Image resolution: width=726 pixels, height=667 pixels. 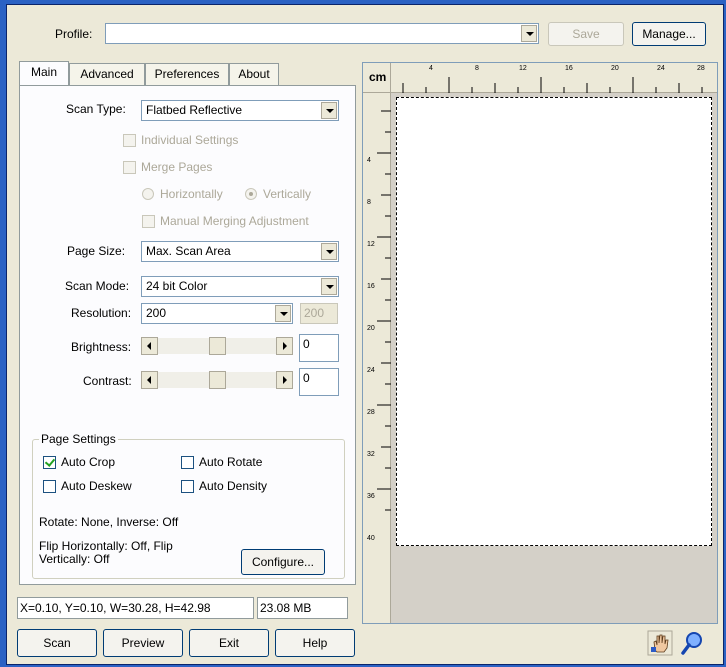 What do you see at coordinates (431, 68) in the screenshot?
I see `top-tick-label: 4` at bounding box center [431, 68].